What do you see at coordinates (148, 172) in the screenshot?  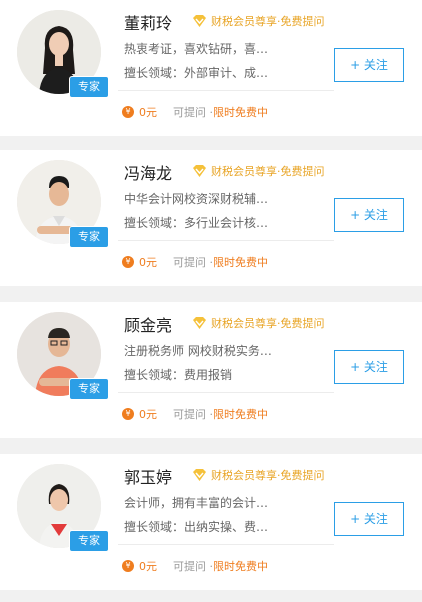 I see `expert-name: 冯海龙` at bounding box center [148, 172].